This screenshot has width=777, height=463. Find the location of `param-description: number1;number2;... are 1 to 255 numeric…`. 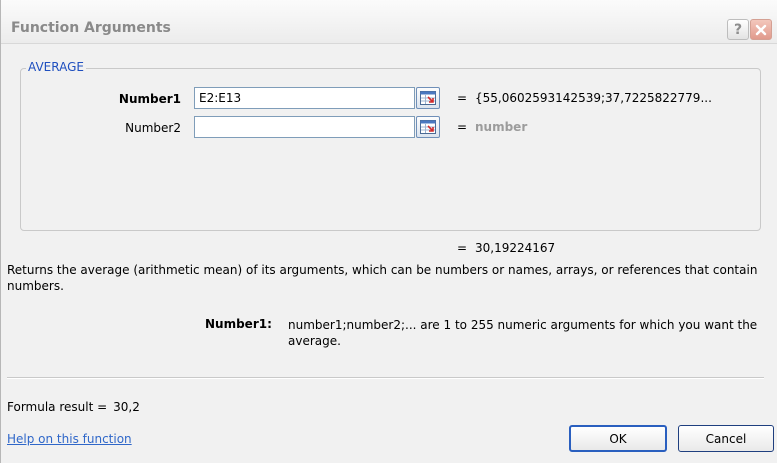

param-description: number1;number2;... are 1 to 255 numeric… is located at coordinates (523, 333).